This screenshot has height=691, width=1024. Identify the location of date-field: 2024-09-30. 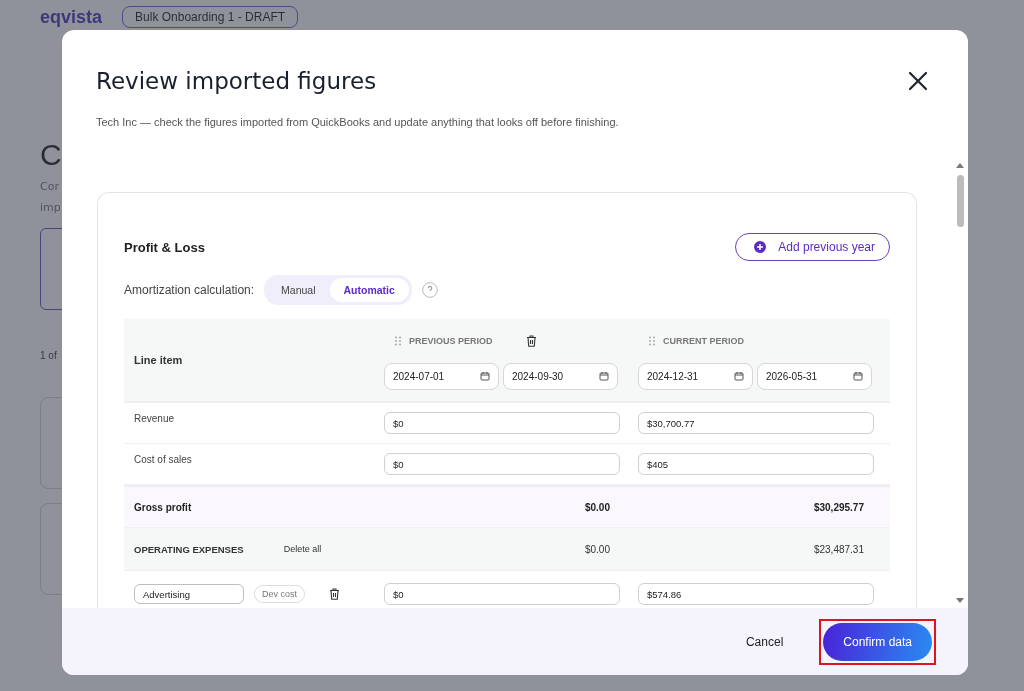
(560, 376).